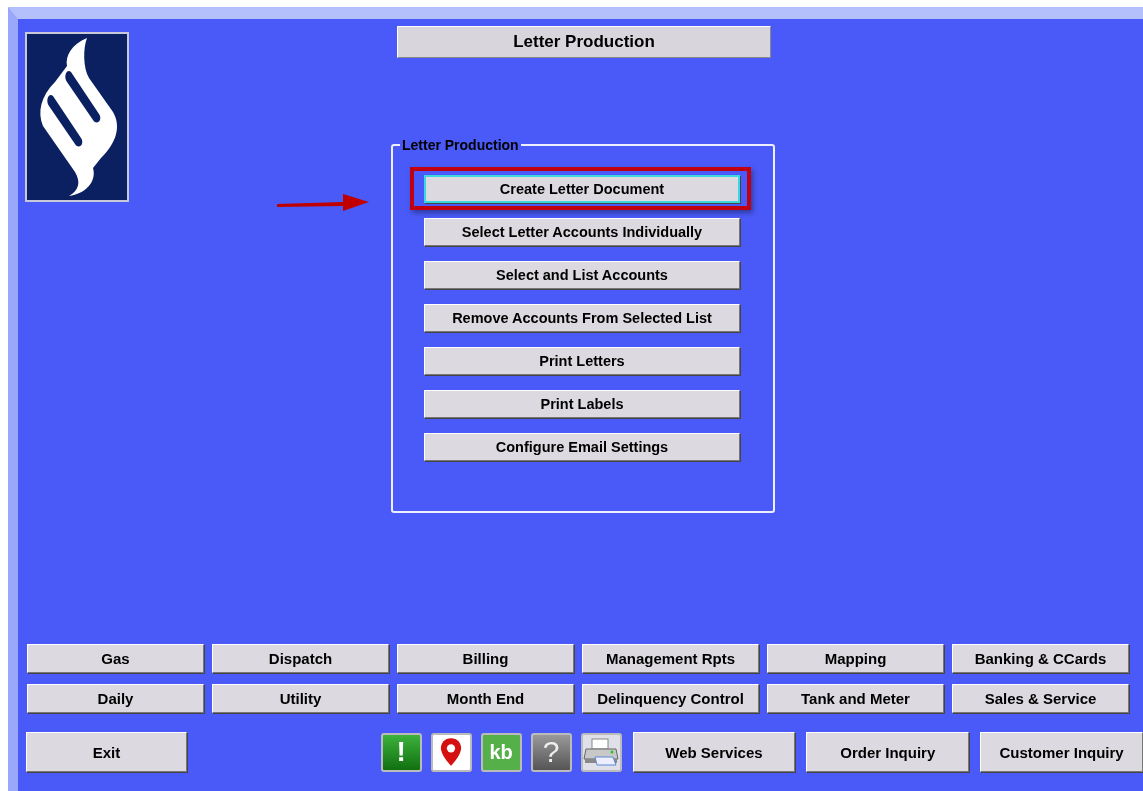  I want to click on map-pin-icon, so click(451, 752).